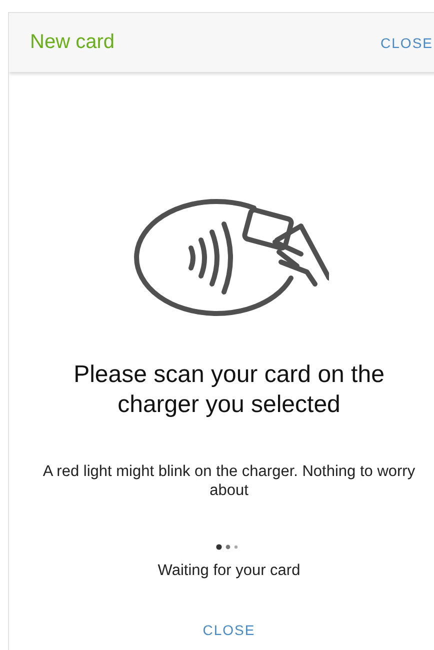 The width and height of the screenshot is (434, 650). What do you see at coordinates (72, 42) in the screenshot?
I see `dialog-title: New card` at bounding box center [72, 42].